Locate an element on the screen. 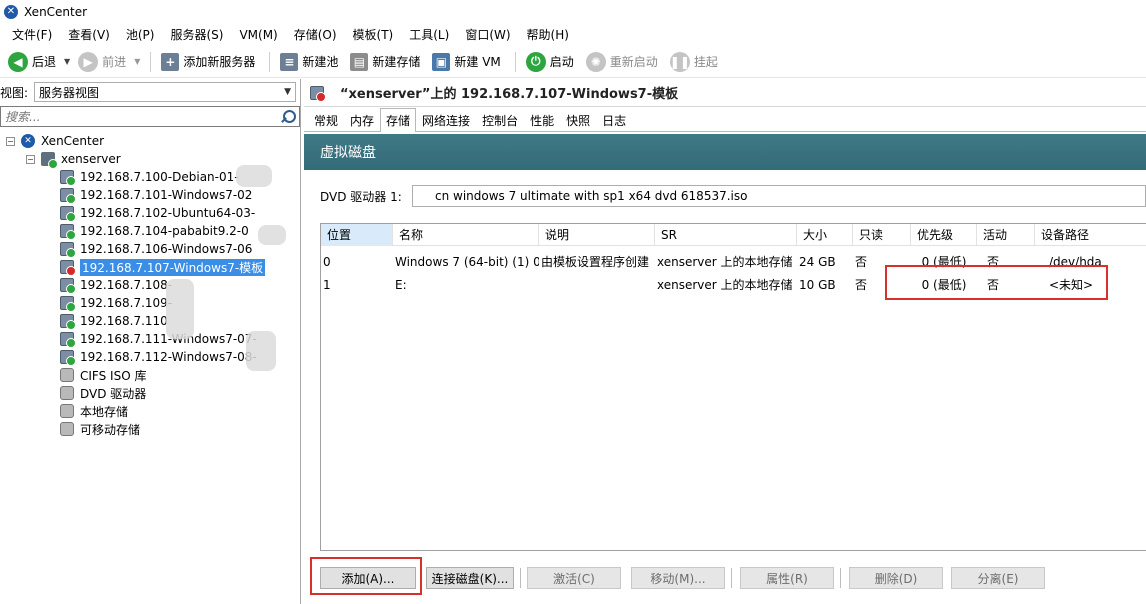 The image size is (1146, 604). tree-label: CIFS ISO 库 is located at coordinates (113, 375).